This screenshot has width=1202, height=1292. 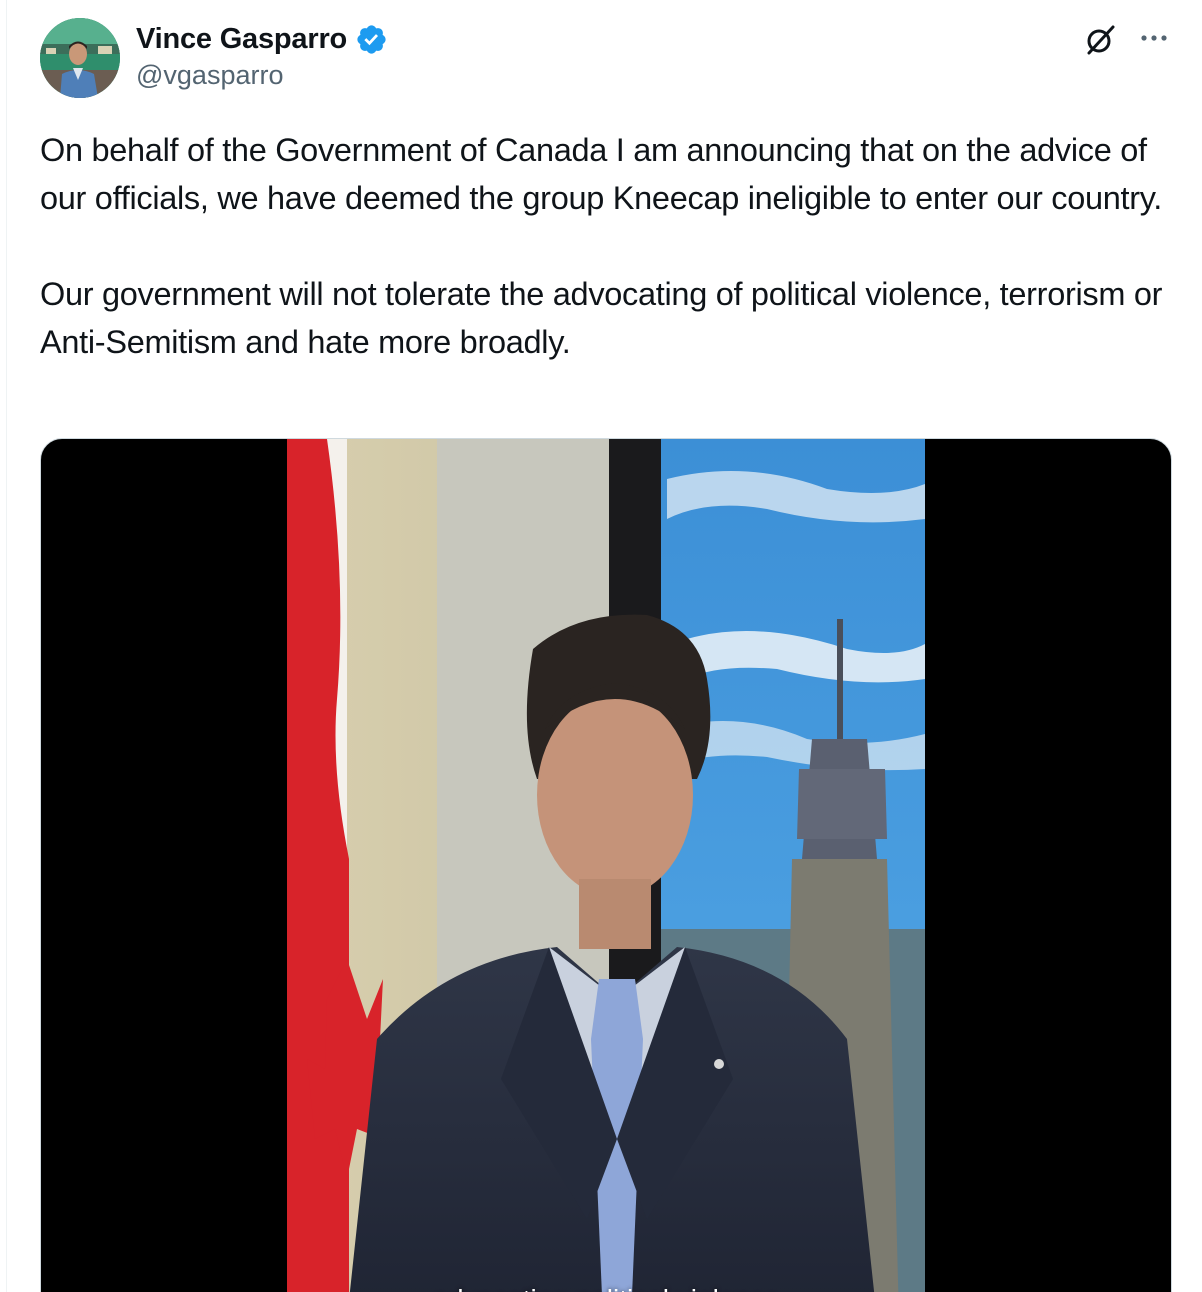 What do you see at coordinates (241, 39) in the screenshot?
I see `author-display-name: Vince Gasparro` at bounding box center [241, 39].